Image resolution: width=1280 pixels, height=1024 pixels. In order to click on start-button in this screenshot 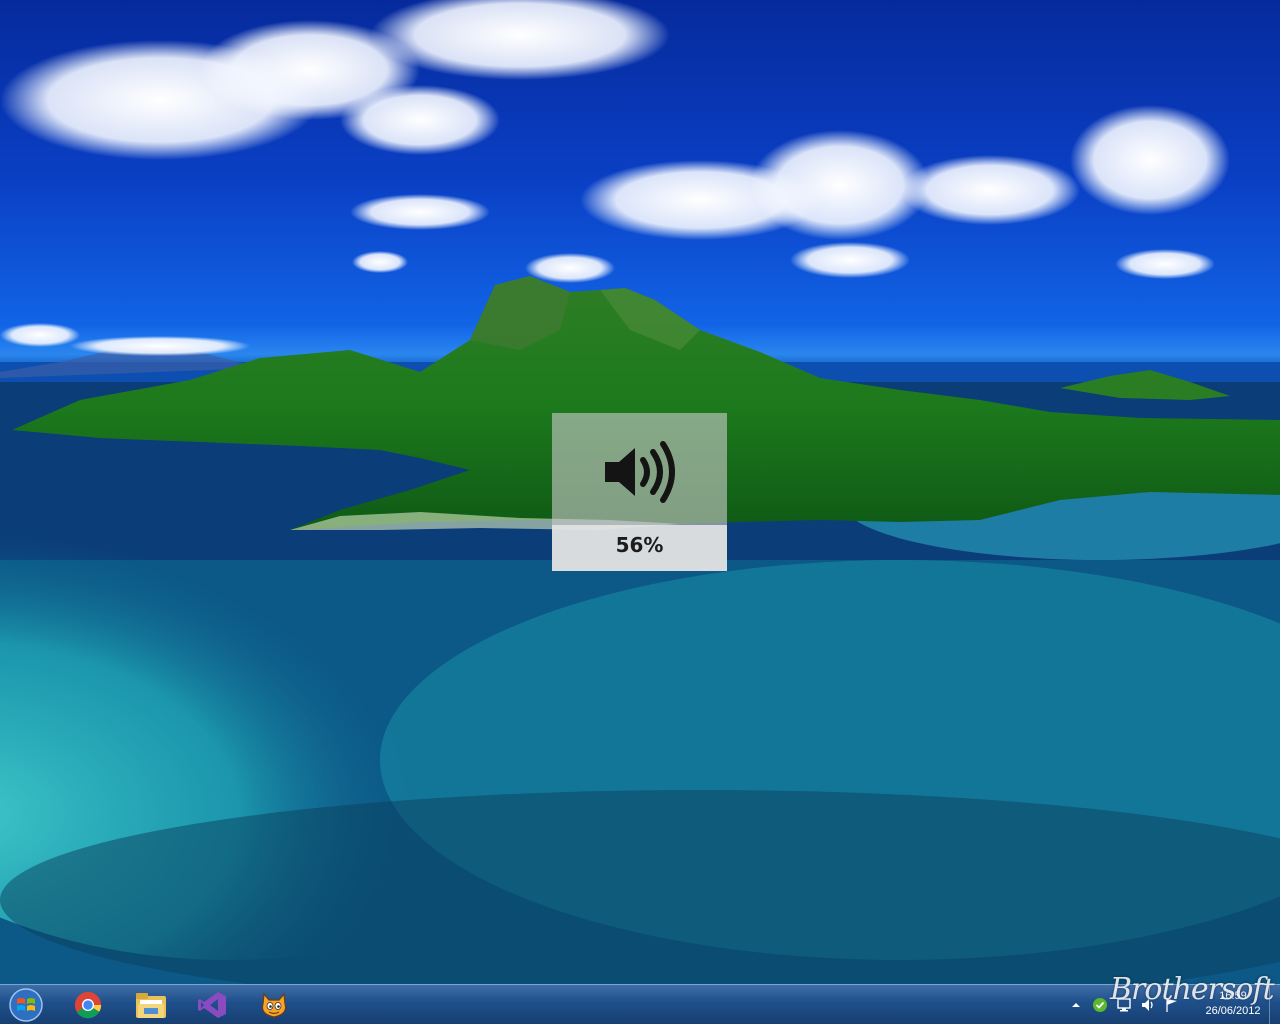, I will do `click(26, 1005)`.